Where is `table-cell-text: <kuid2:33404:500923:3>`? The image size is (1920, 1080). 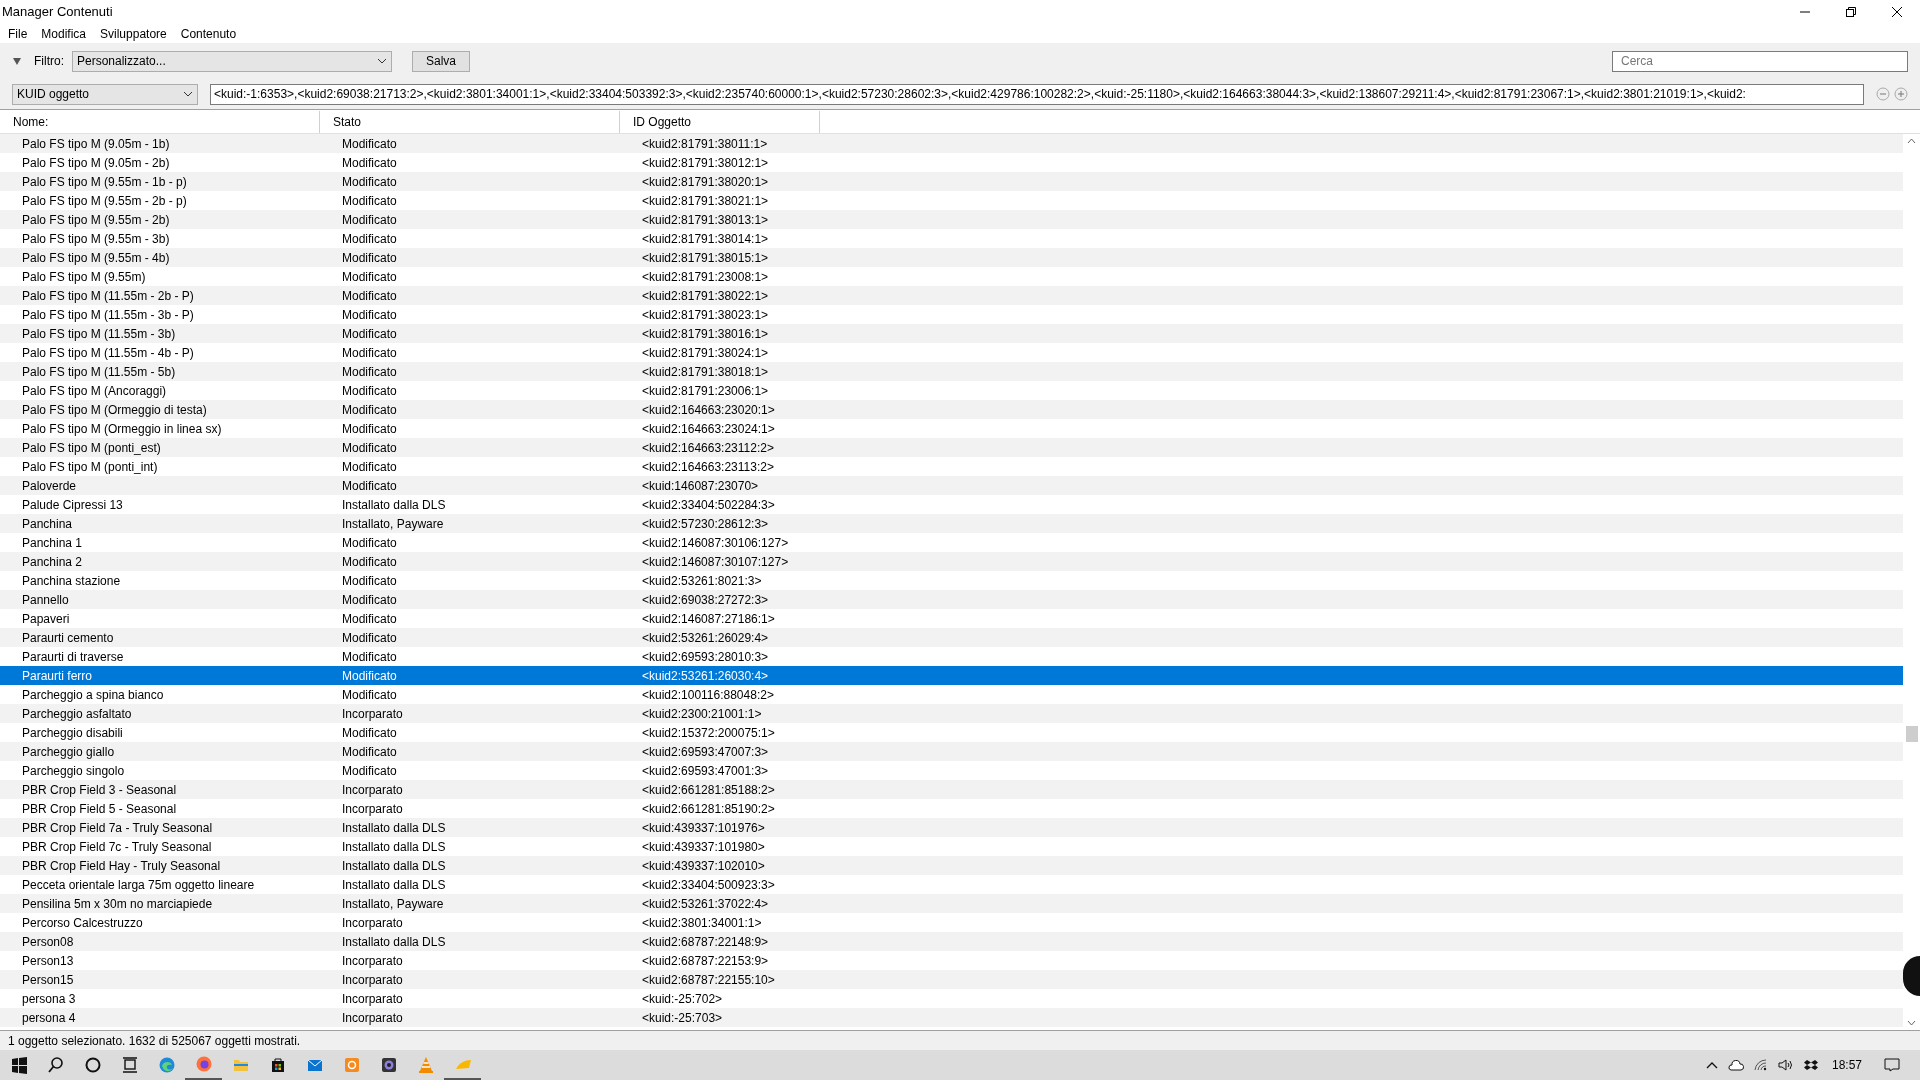 table-cell-text: <kuid2:33404:500923:3> is located at coordinates (709, 885).